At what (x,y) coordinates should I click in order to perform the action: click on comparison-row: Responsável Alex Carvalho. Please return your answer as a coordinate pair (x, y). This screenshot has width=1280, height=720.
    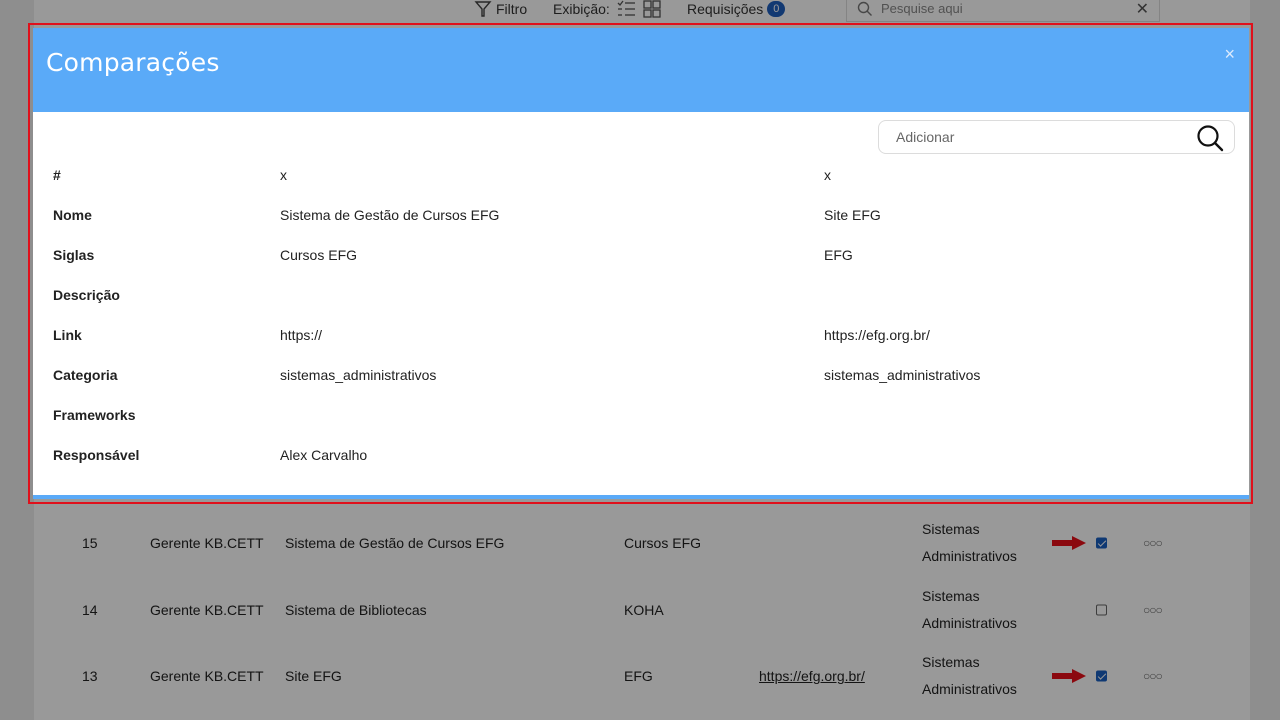
    Looking at the image, I should click on (641, 457).